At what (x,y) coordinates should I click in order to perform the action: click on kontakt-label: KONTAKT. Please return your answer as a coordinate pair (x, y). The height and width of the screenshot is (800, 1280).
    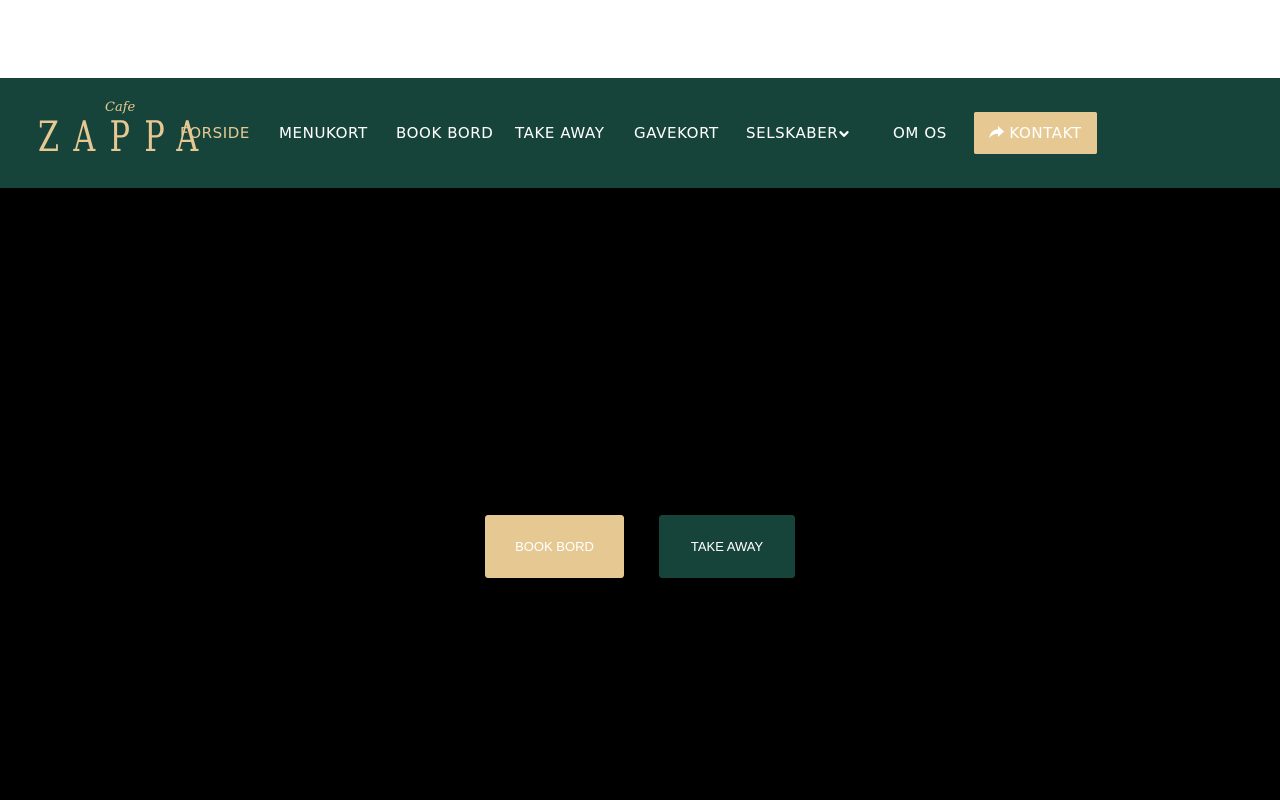
    Looking at the image, I should click on (1045, 133).